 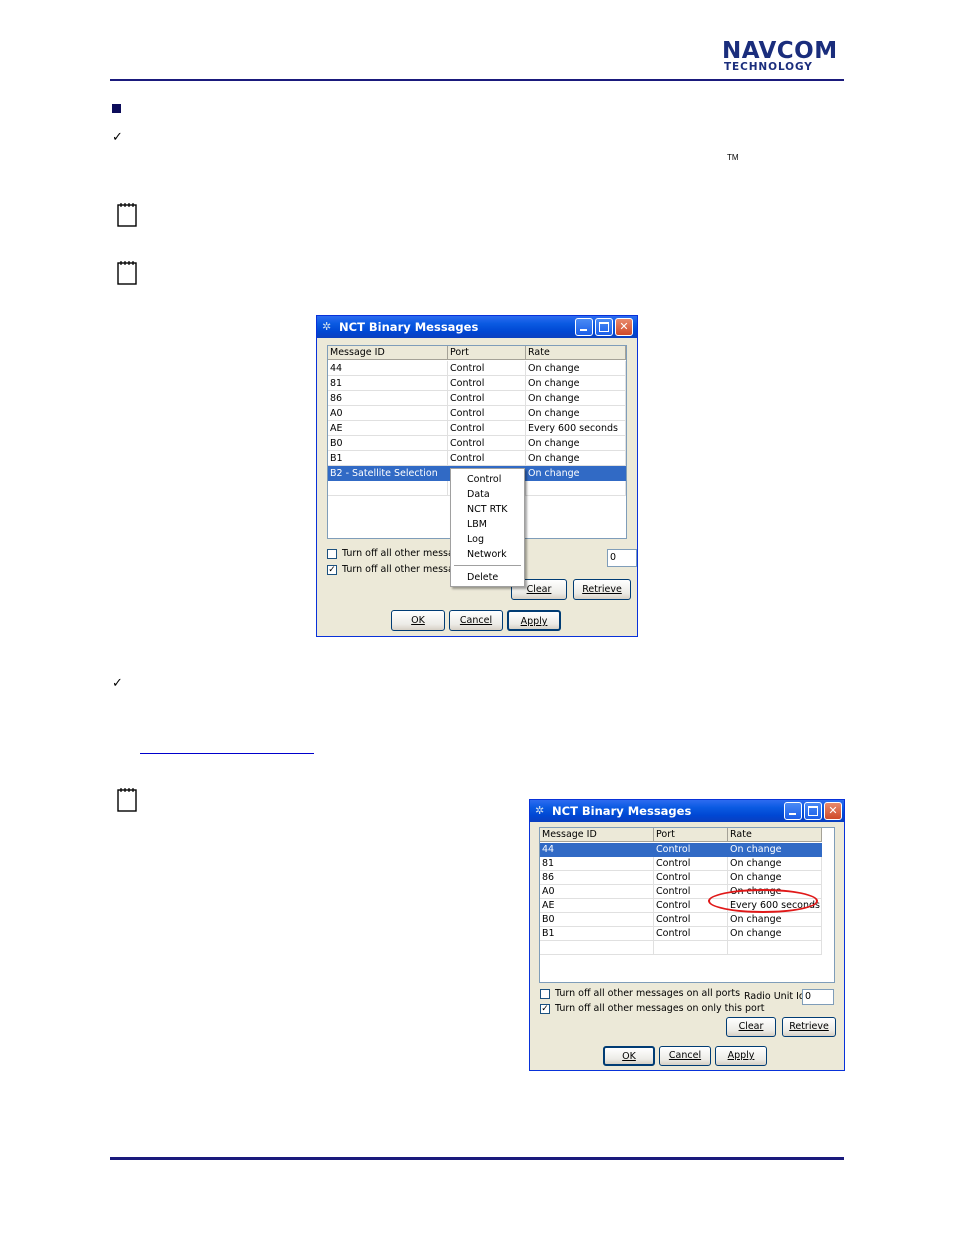 I want to click on table-row-selected: 44 Control On change, so click(x=687, y=850).